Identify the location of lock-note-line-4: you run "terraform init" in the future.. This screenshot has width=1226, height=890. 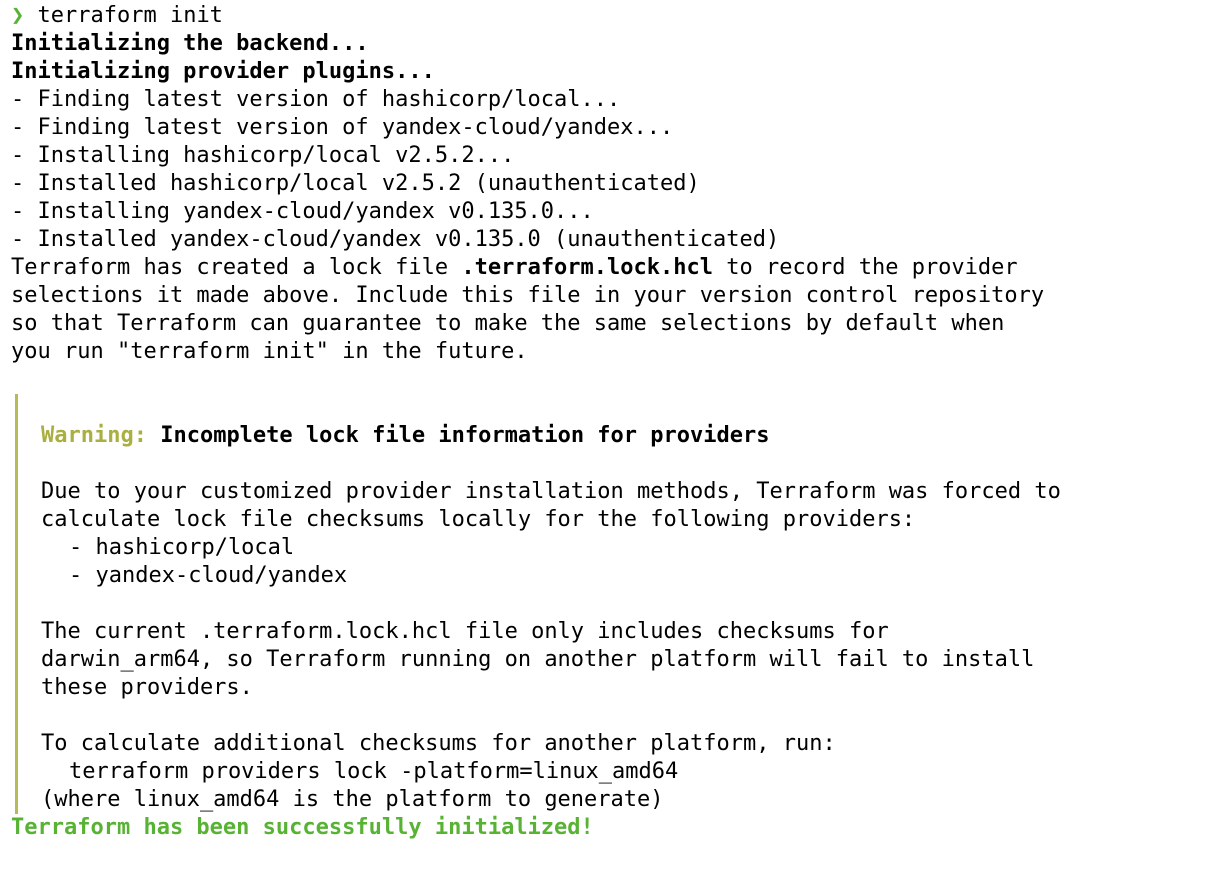
(269, 351).